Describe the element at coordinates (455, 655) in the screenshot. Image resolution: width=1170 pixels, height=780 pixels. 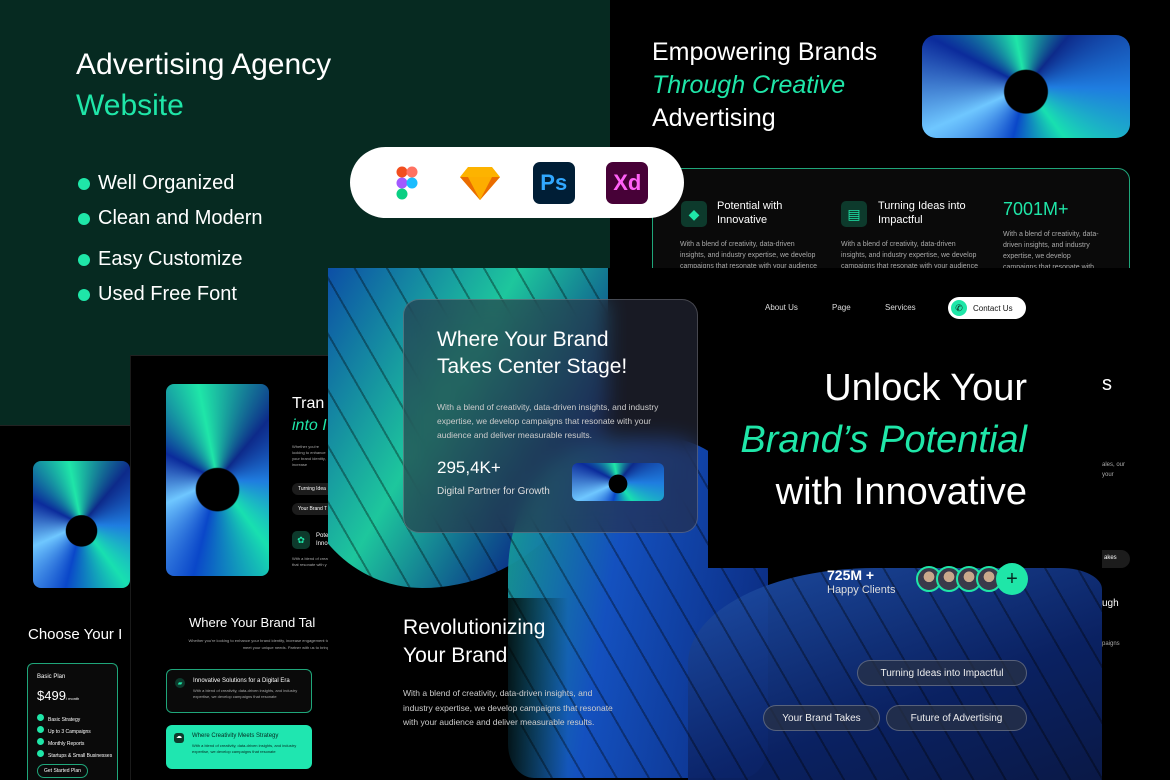
I see `title-line: Your Brand` at that location.